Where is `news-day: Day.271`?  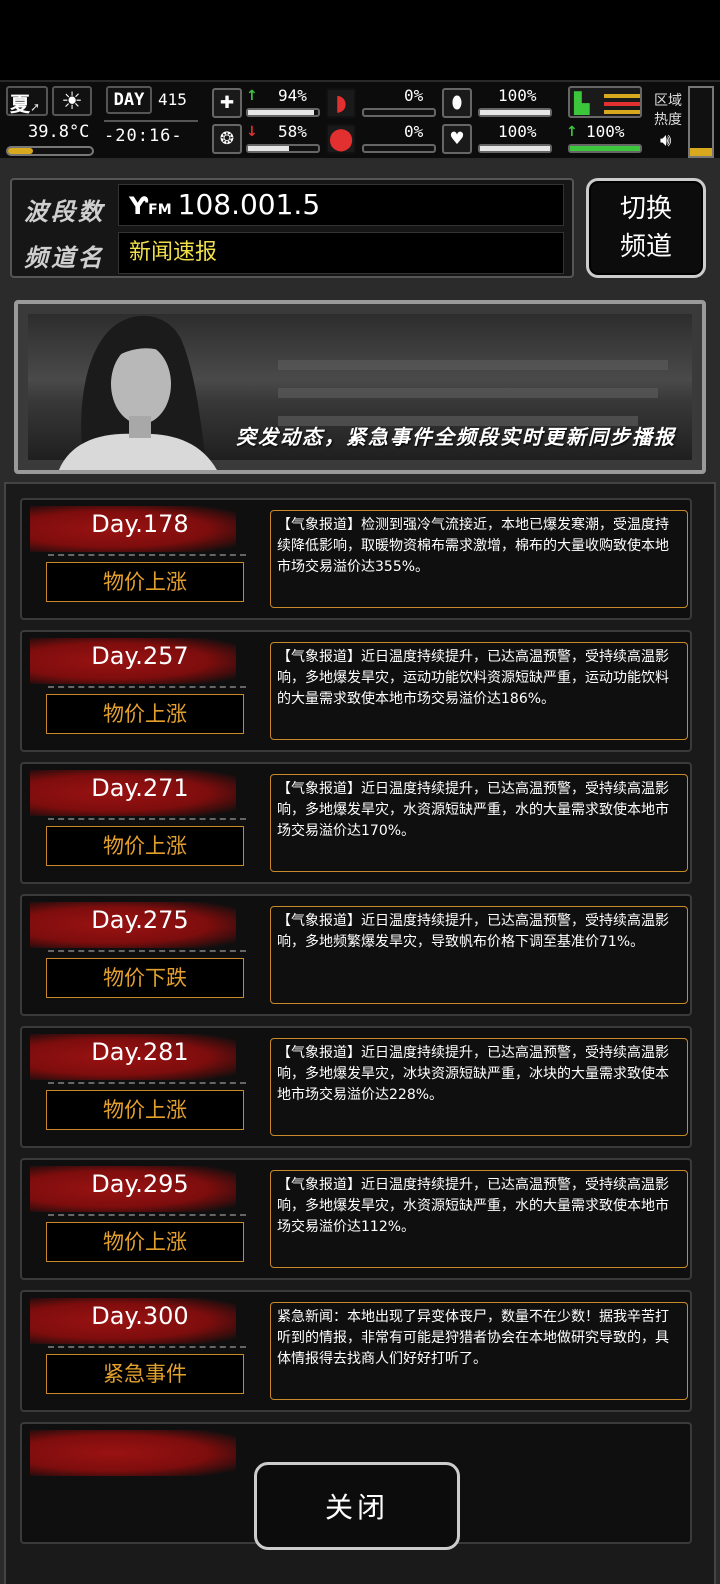 news-day: Day.271 is located at coordinates (140, 788).